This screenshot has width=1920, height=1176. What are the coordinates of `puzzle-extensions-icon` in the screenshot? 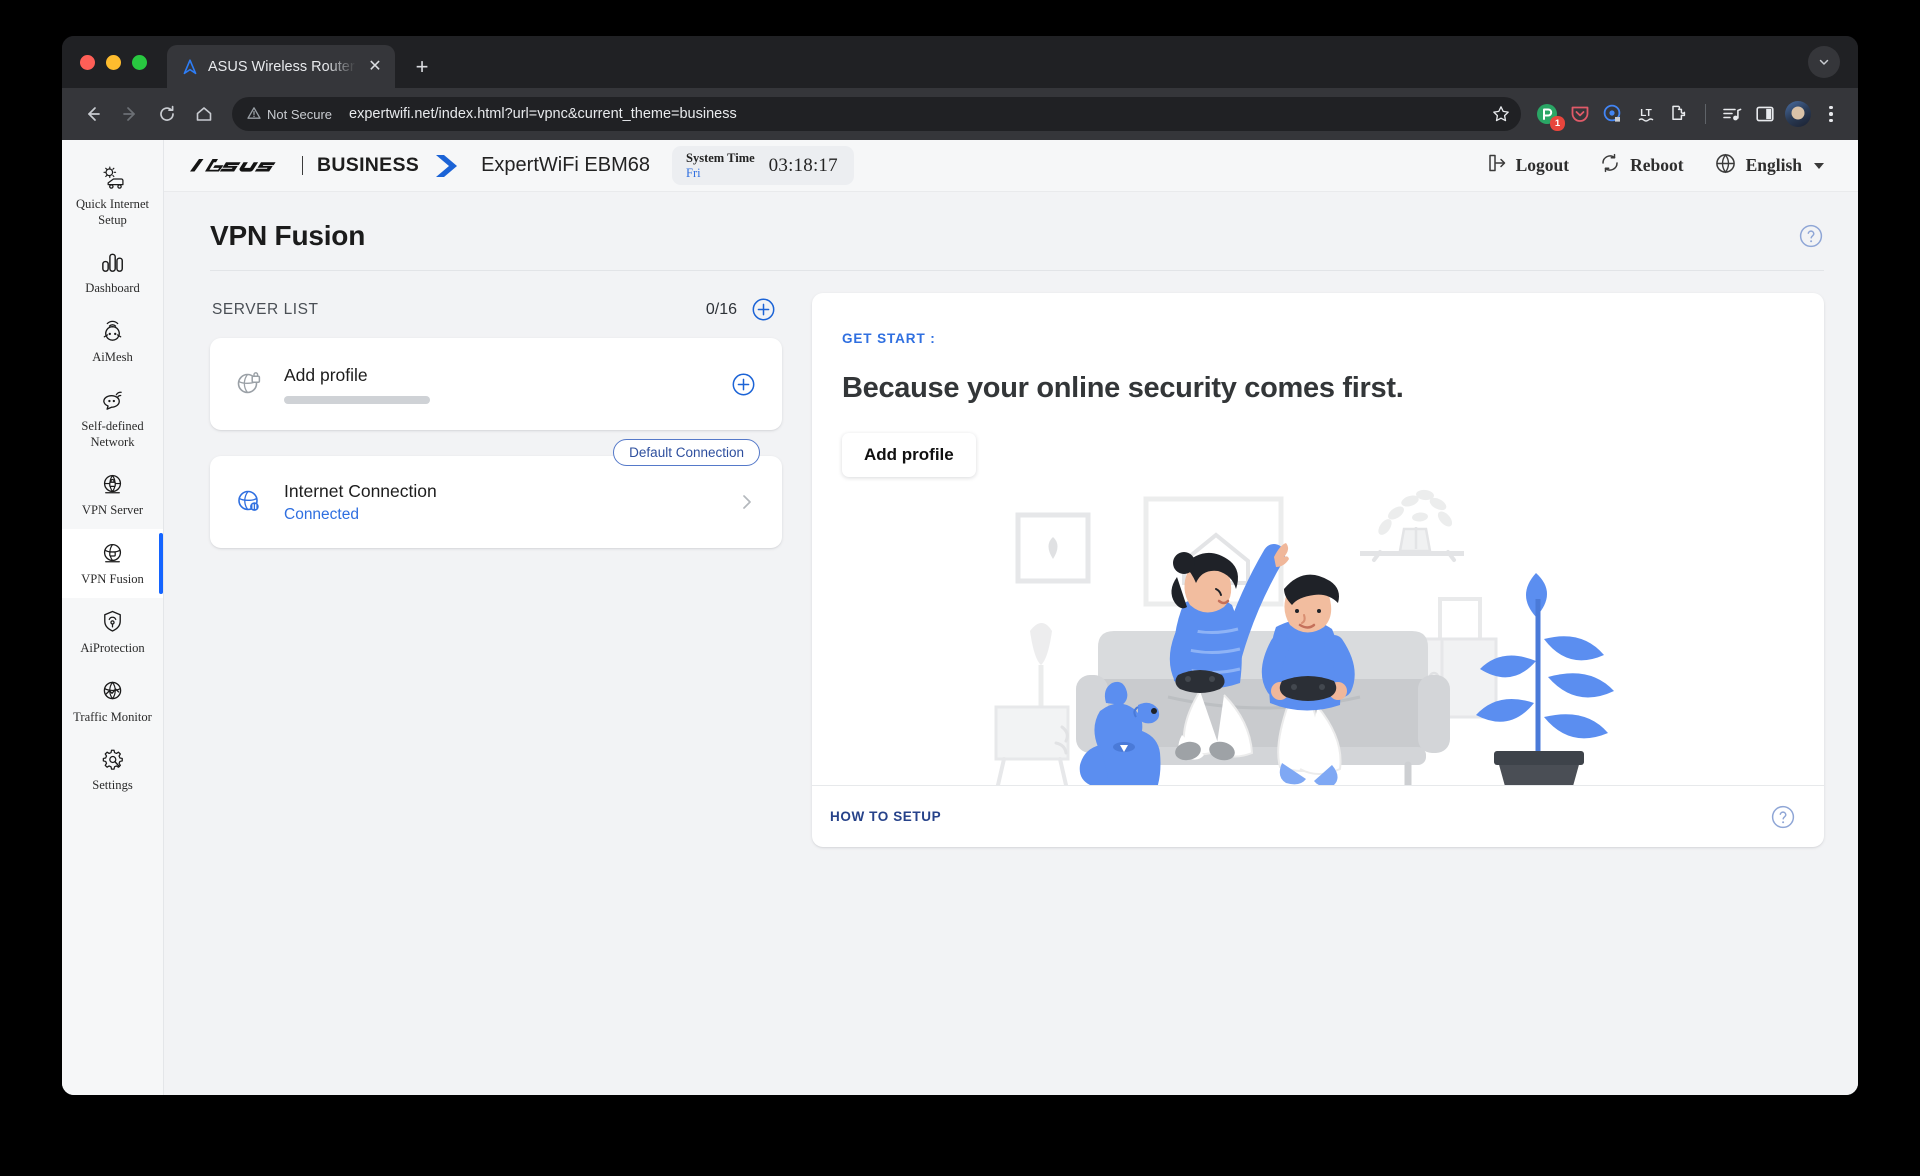 It's located at (1679, 114).